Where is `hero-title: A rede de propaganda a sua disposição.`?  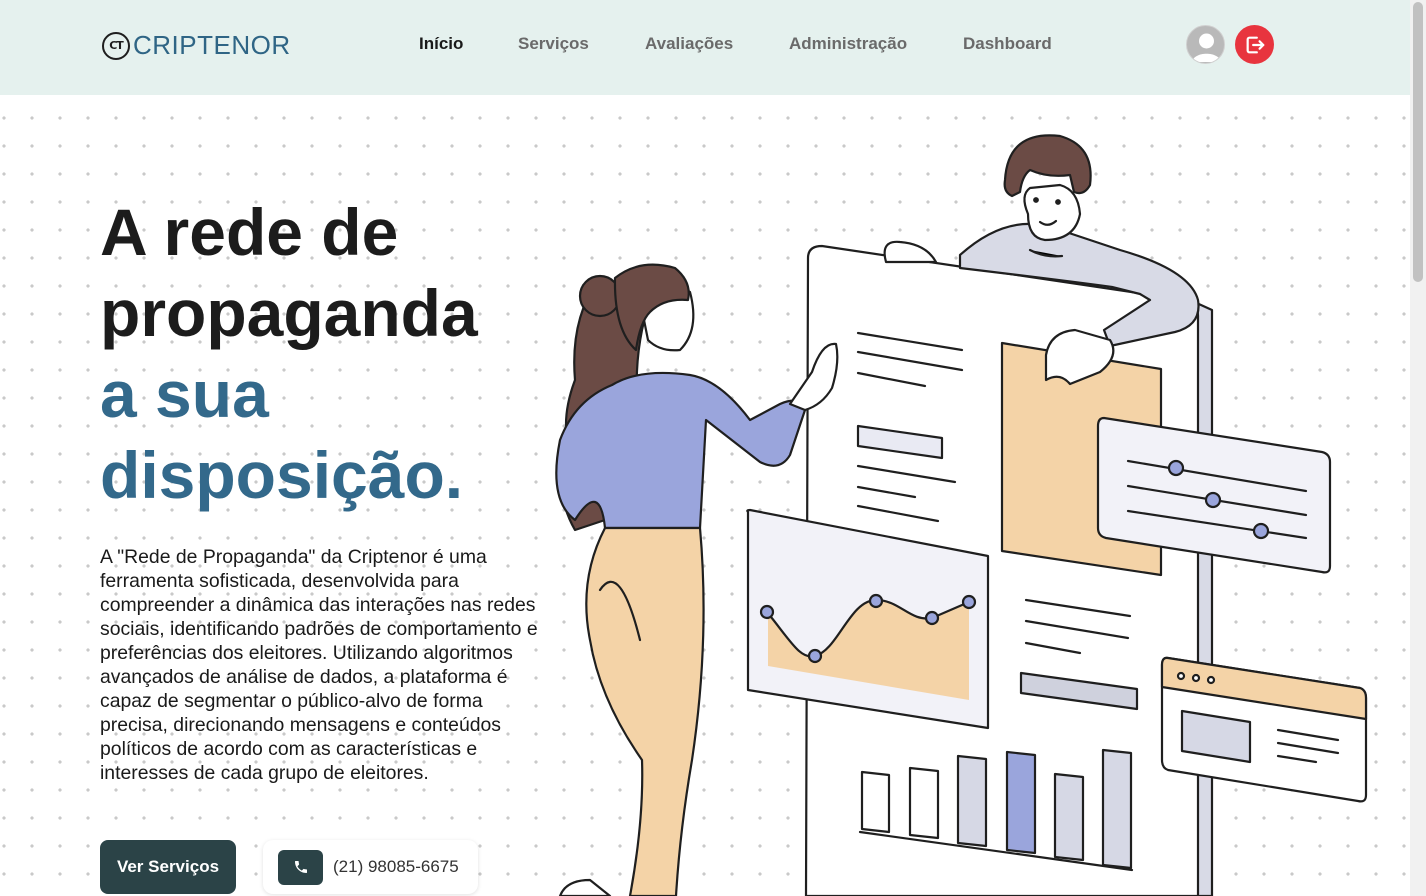
hero-title: A rede de propaganda a sua disposição. is located at coordinates (330, 354).